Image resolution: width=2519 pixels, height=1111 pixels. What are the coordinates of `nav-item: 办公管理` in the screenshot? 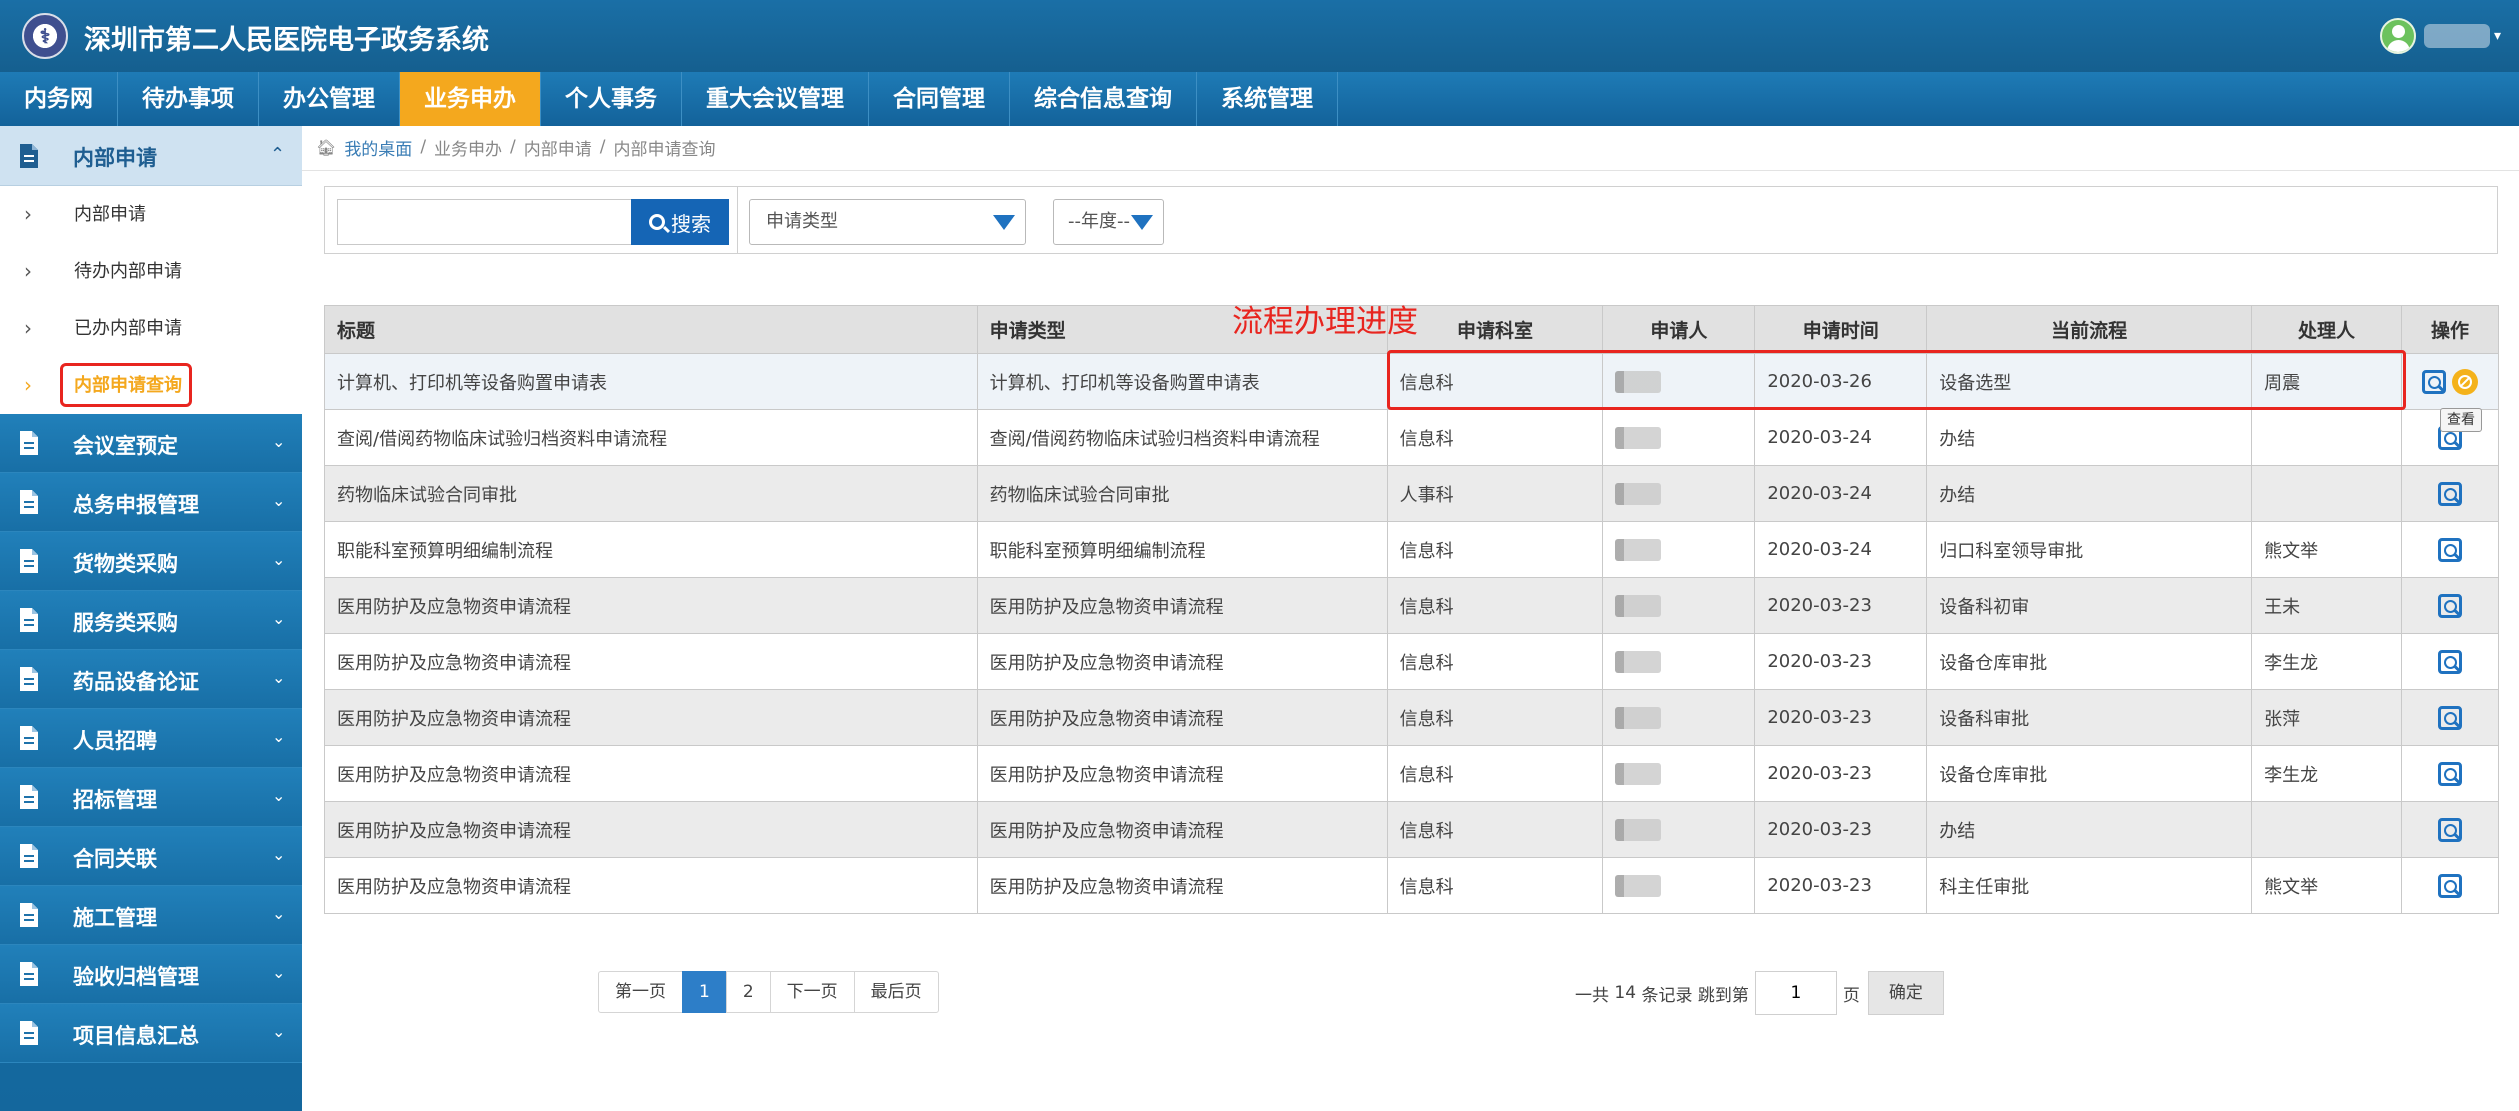 It's located at (329, 99).